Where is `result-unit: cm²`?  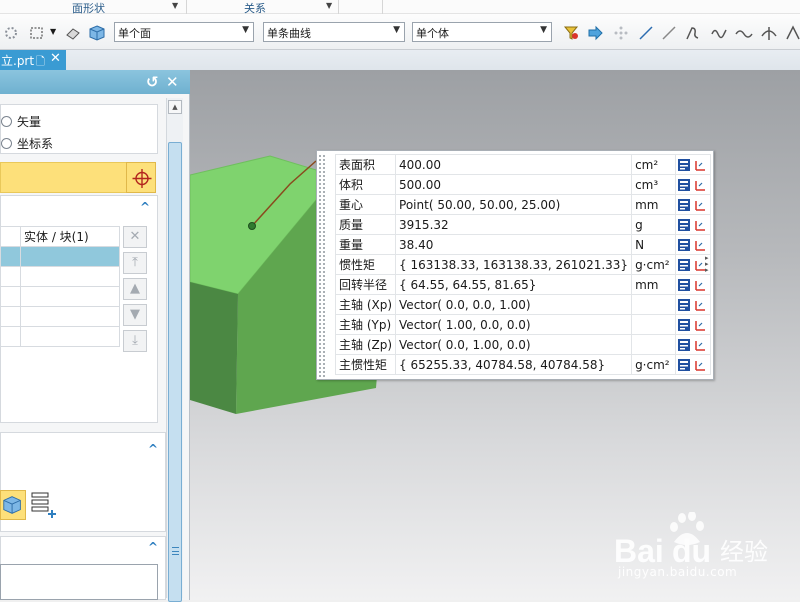
result-unit: cm² is located at coordinates (654, 164).